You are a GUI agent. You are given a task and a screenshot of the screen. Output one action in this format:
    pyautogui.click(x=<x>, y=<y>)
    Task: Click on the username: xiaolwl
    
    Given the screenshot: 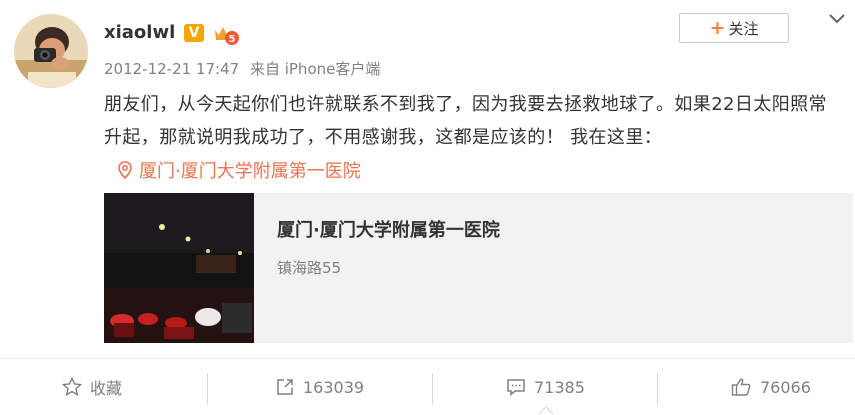 What is the action you would take?
    pyautogui.click(x=139, y=32)
    